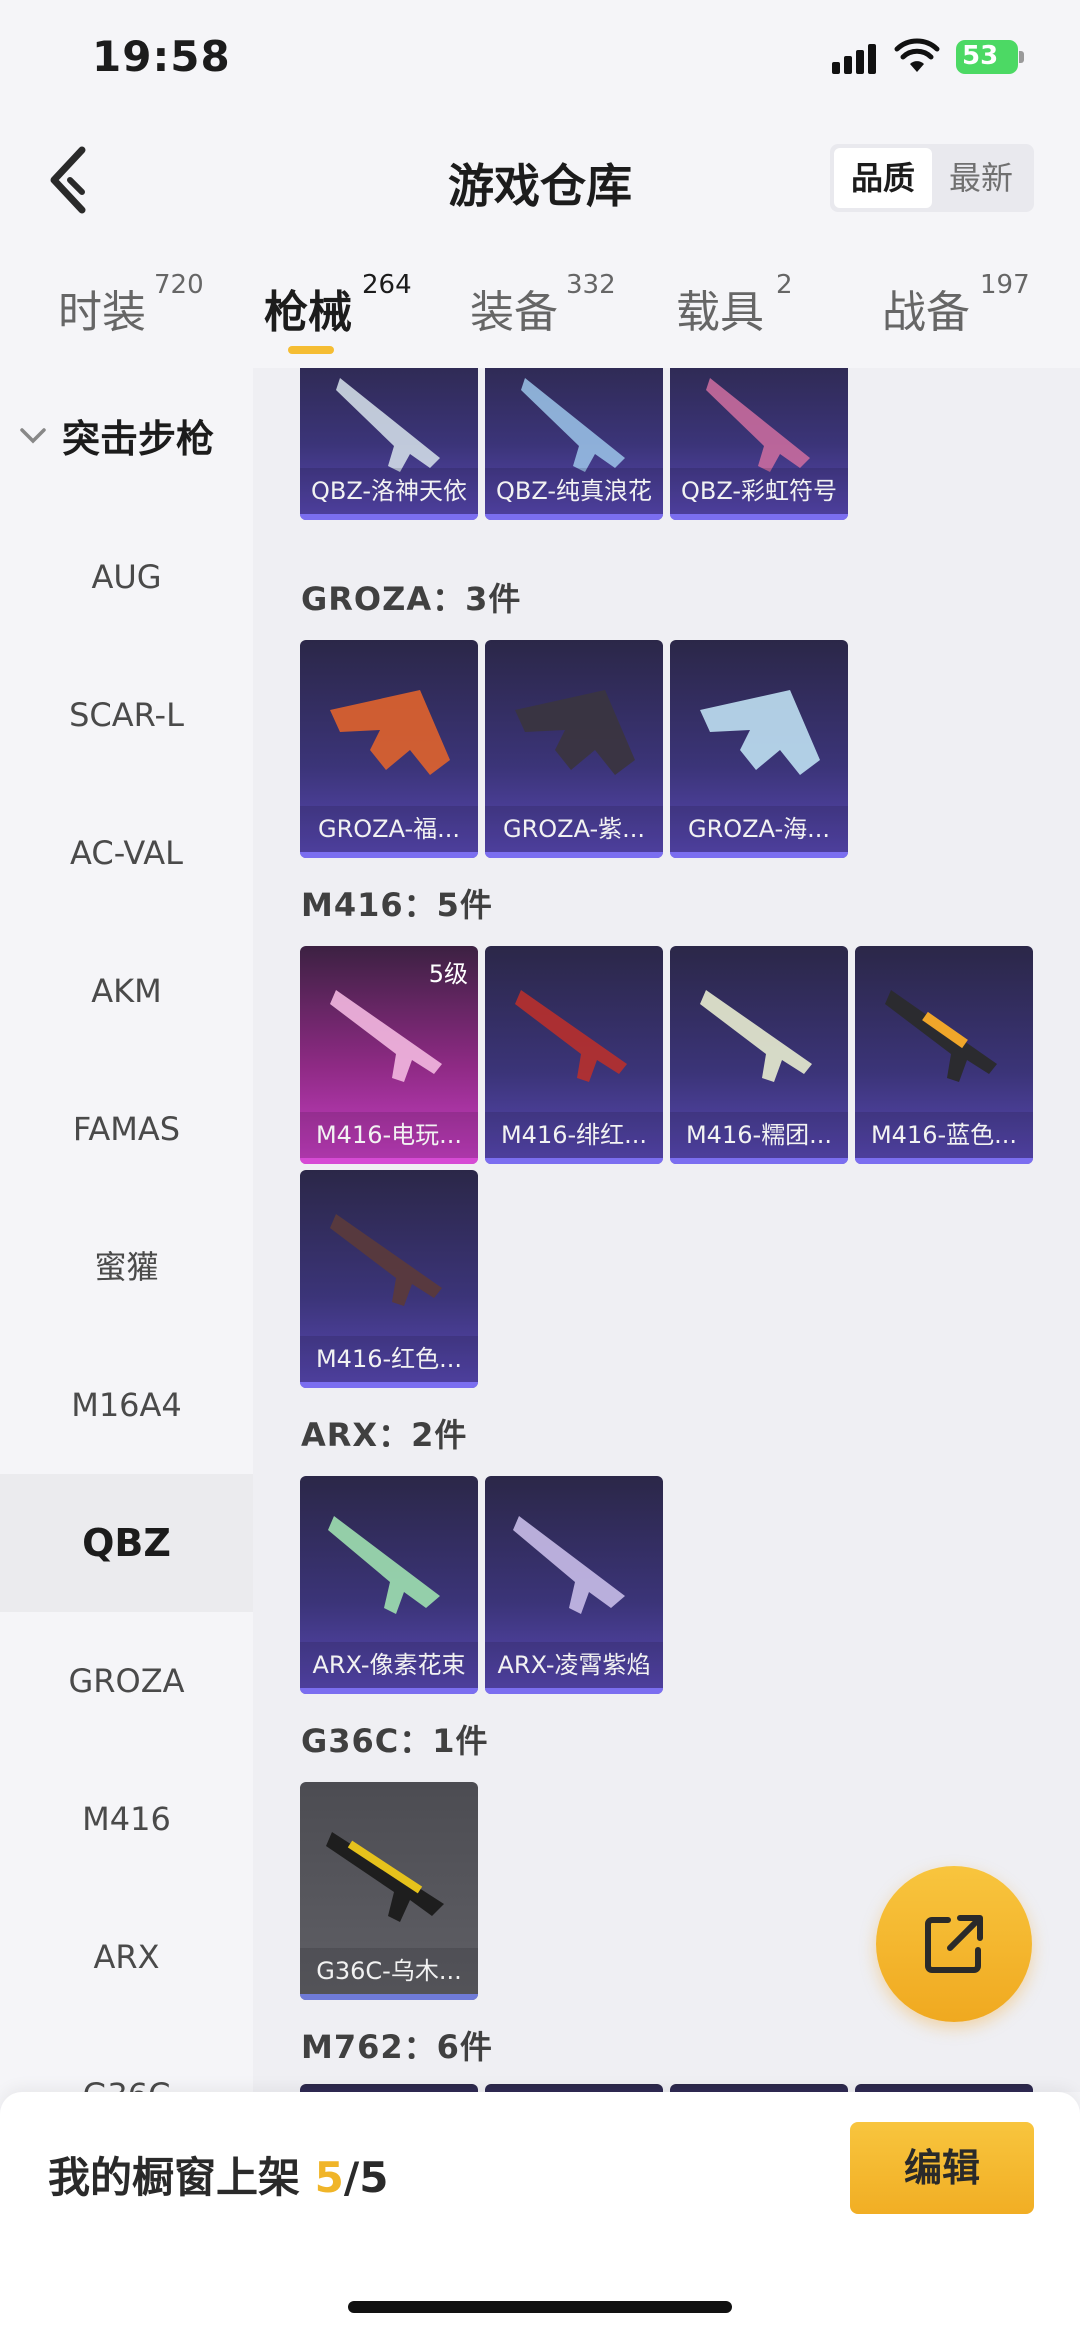 Image resolution: width=1080 pixels, height=2339 pixels. What do you see at coordinates (384, 1435) in the screenshot?
I see `group-title-arx: ARX：2件` at bounding box center [384, 1435].